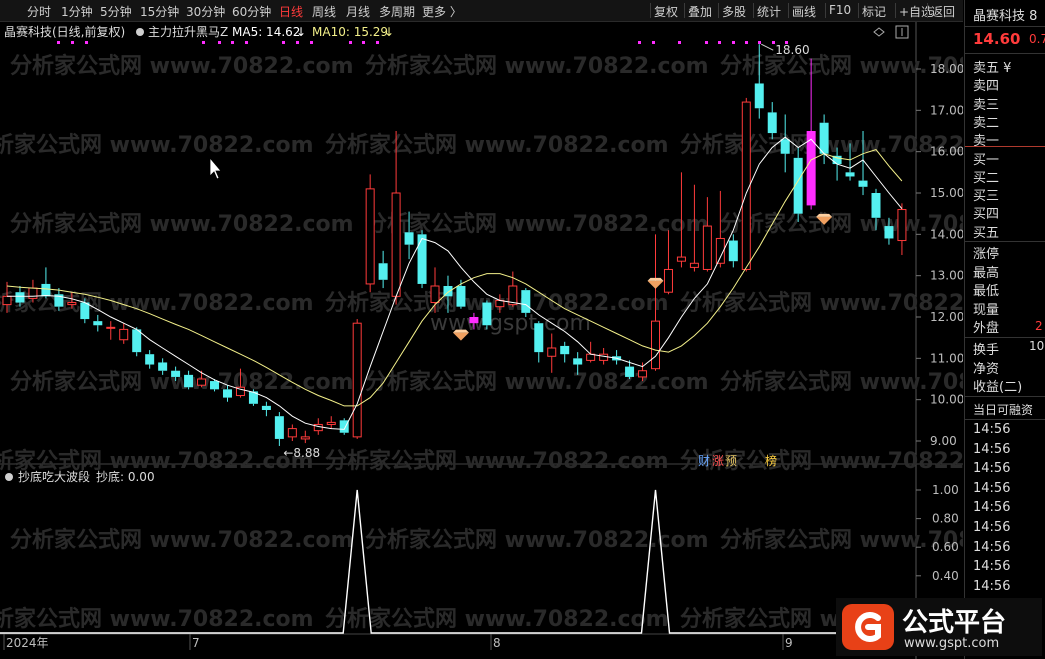 The image size is (1045, 659). Describe the element at coordinates (9, 477) in the screenshot. I see `sub-settings-dot-icon` at that location.